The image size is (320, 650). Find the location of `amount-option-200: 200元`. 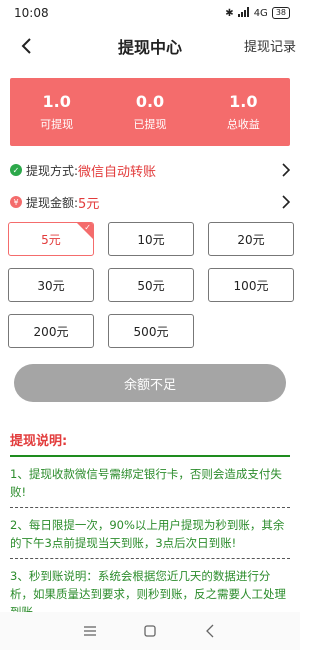

amount-option-200: 200元 is located at coordinates (51, 331).